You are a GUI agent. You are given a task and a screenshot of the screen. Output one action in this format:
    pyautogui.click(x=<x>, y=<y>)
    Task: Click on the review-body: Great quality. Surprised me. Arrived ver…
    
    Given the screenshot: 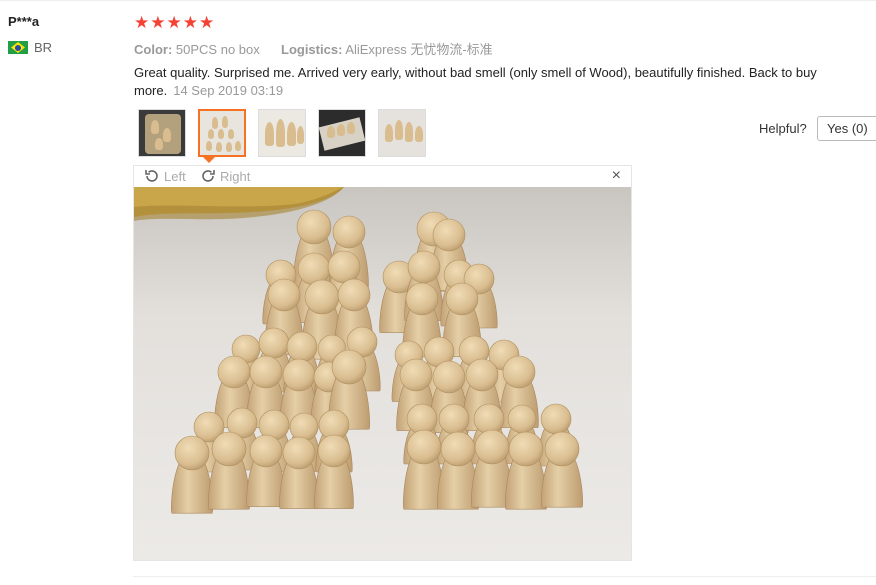 What is the action you would take?
    pyautogui.click(x=484, y=82)
    